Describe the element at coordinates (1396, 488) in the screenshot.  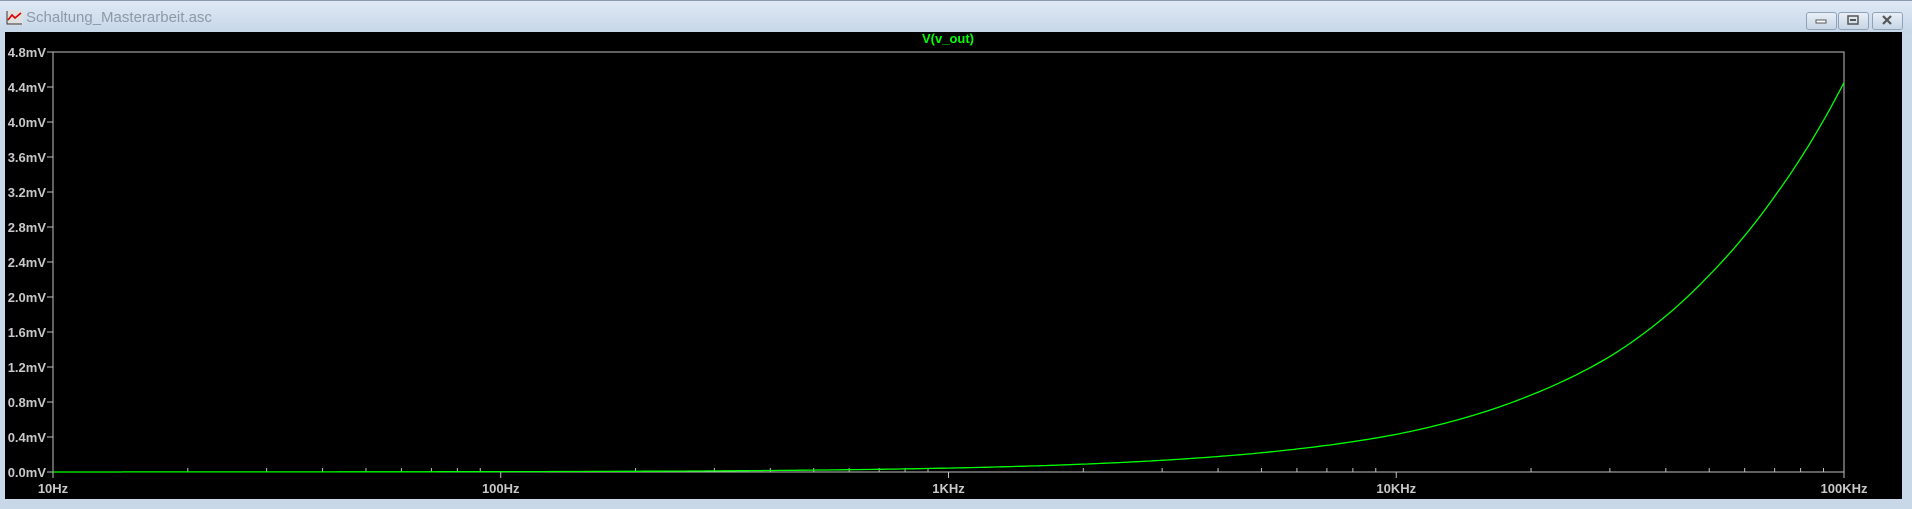
I see `x-tick-label: 10KHz` at that location.